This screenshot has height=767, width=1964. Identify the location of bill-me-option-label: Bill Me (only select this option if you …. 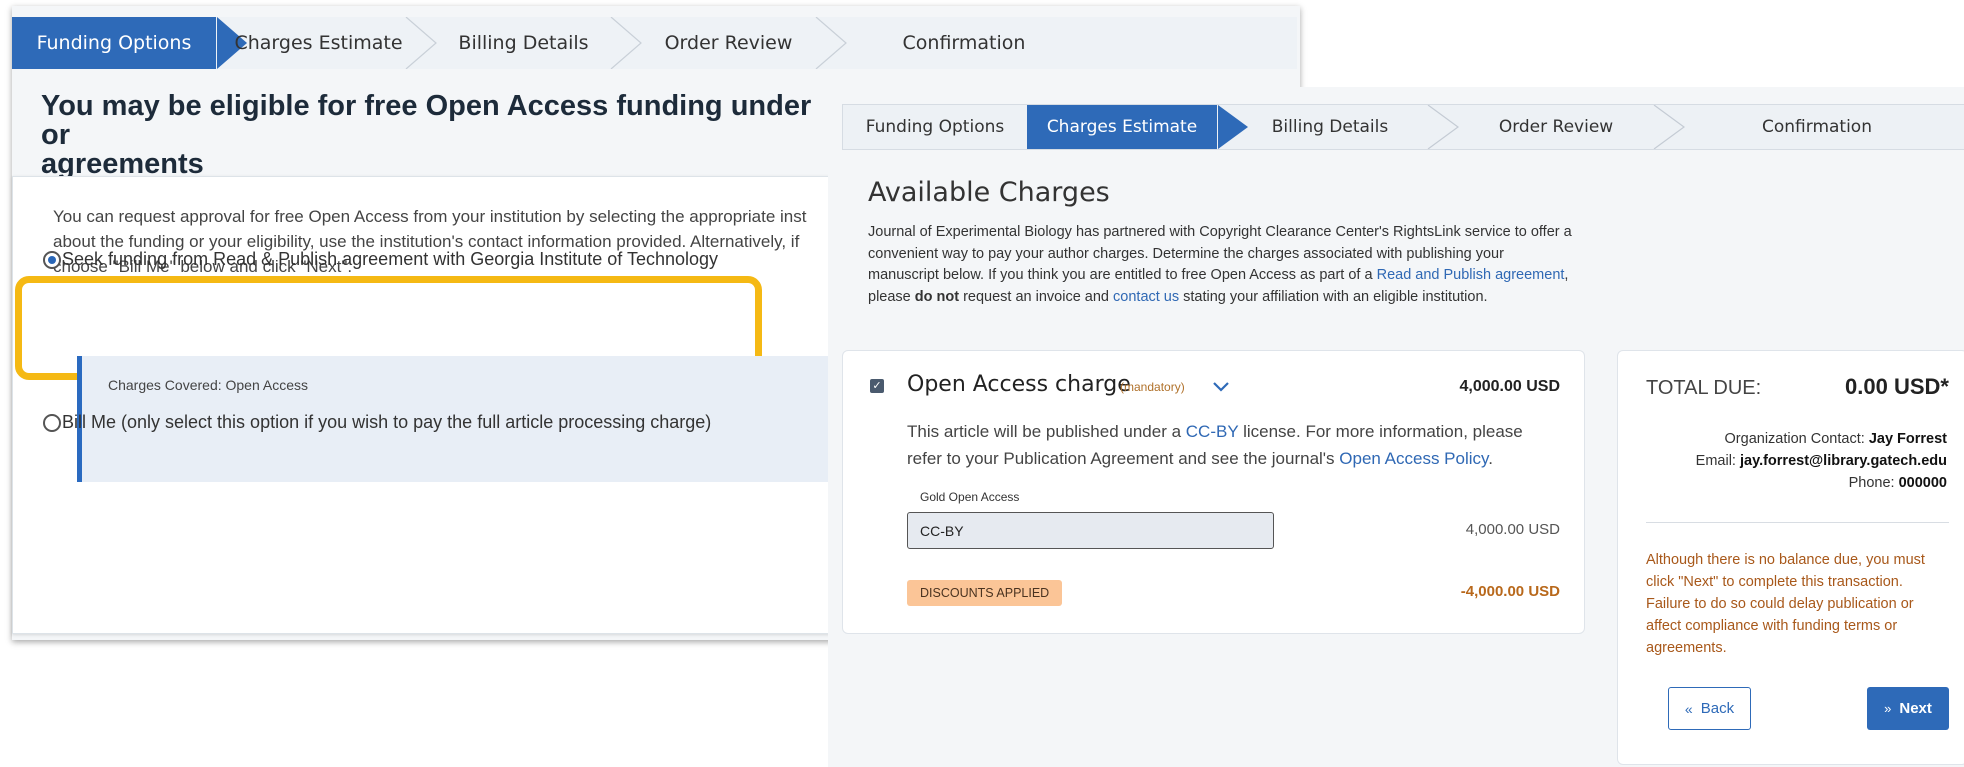
(386, 422).